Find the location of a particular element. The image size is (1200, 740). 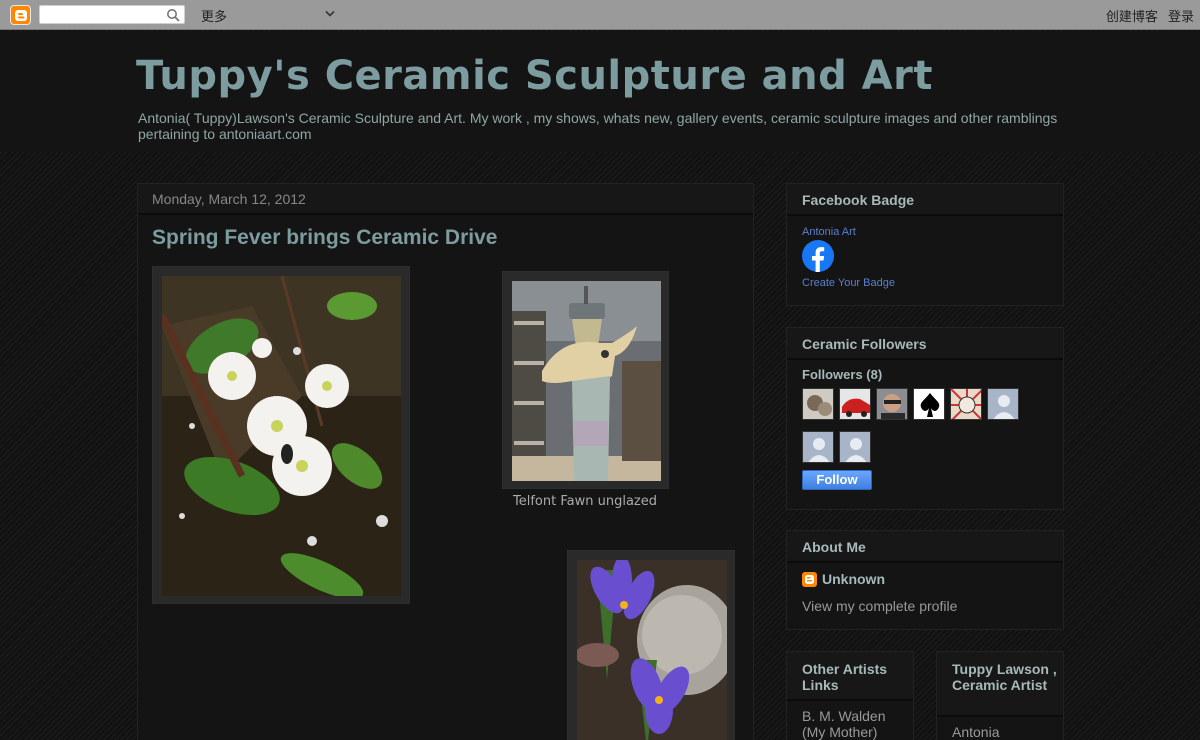

blossom-photo is located at coordinates (281, 435).